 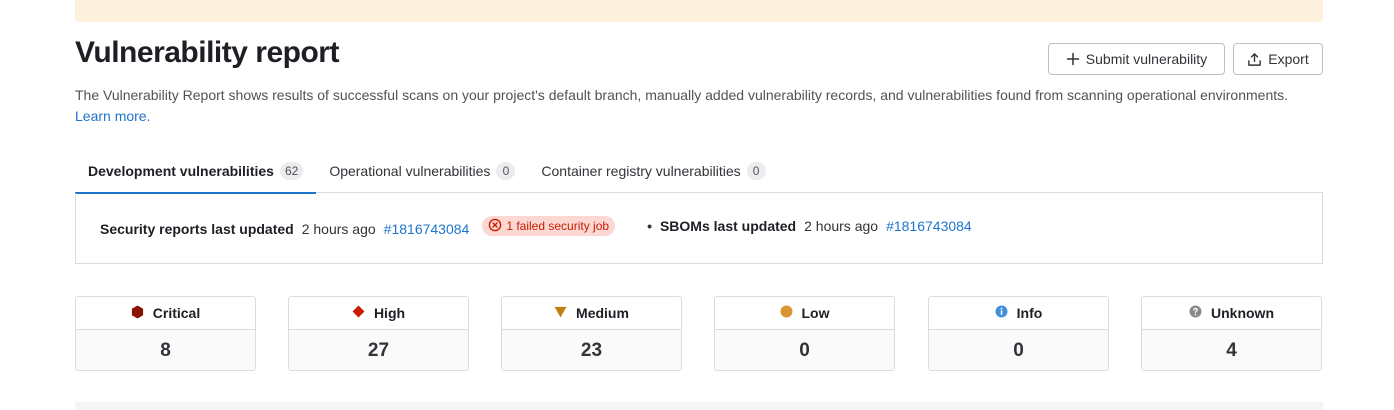 I want to click on submit-vulnerability-label: Submit vulnerability, so click(x=1146, y=59).